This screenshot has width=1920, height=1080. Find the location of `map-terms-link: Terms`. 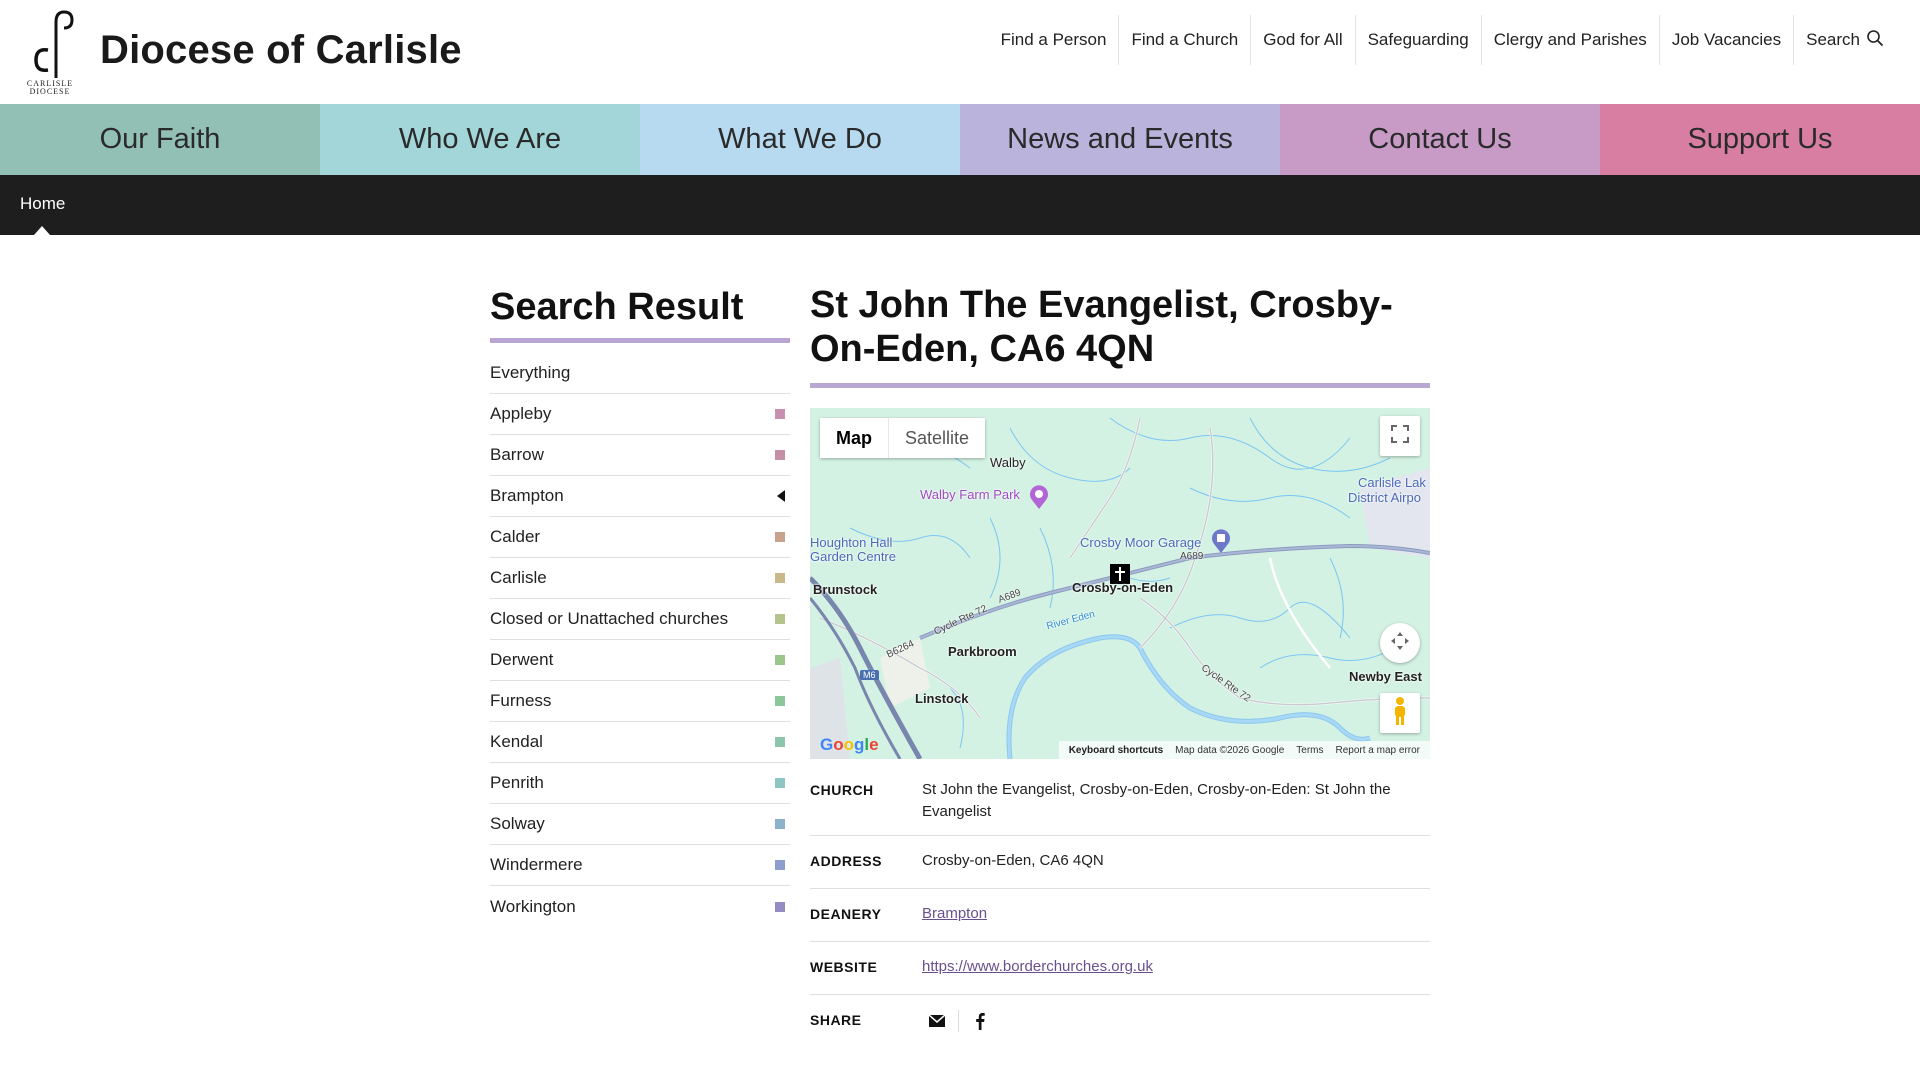

map-terms-link: Terms is located at coordinates (1309, 750).